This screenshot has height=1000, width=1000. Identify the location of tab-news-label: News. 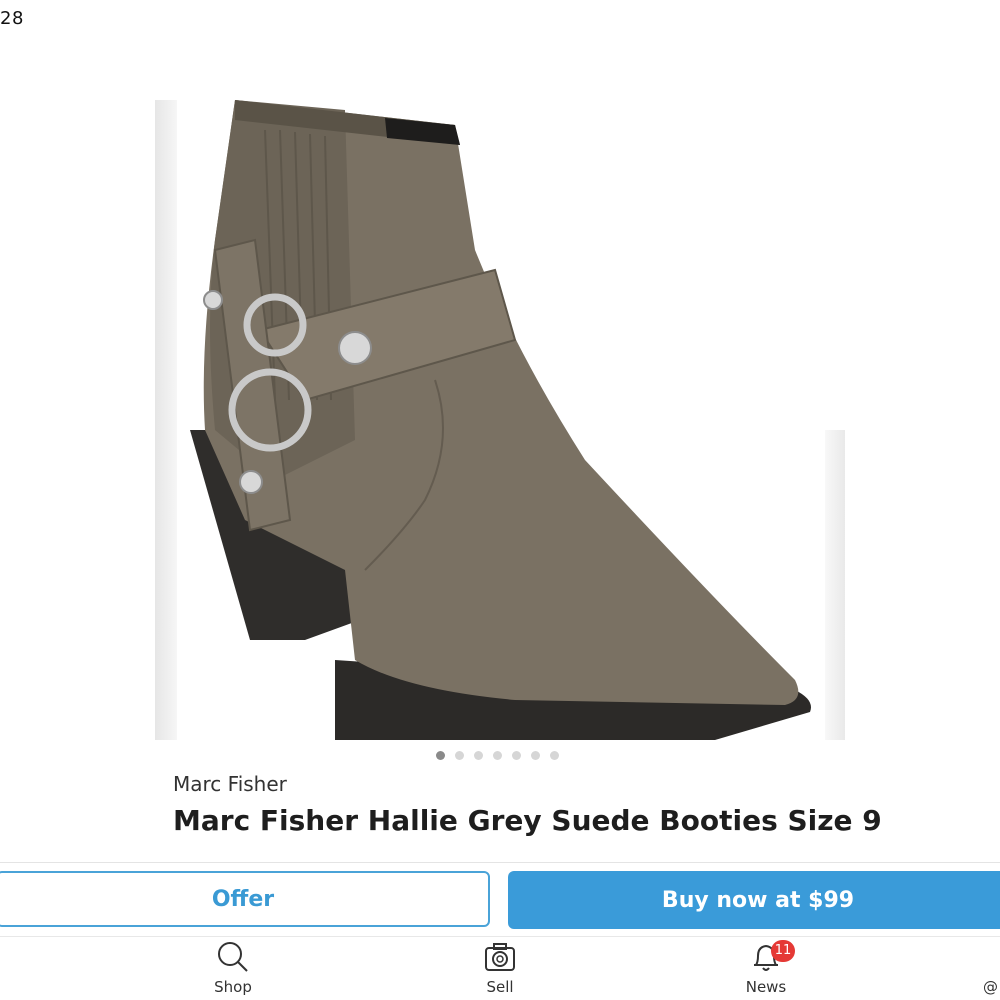
(766, 987).